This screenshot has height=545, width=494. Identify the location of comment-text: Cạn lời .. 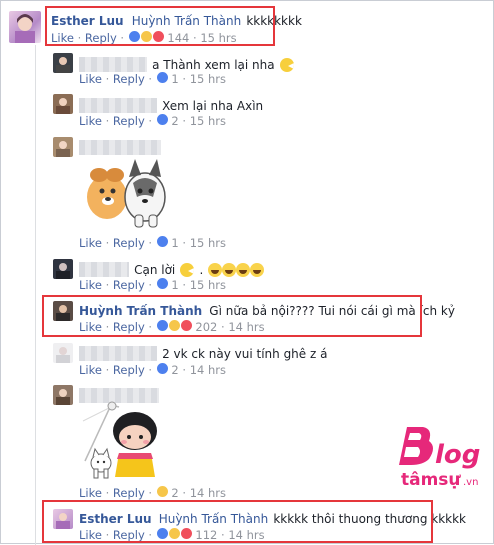
(172, 268).